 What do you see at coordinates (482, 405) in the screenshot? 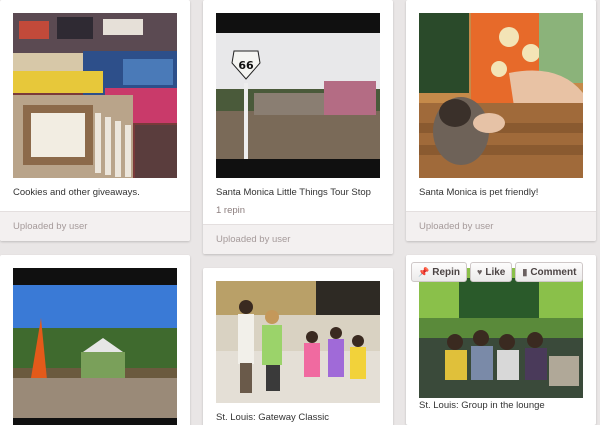
I see `pin-caption: St. Louis: Group in the lounge` at bounding box center [482, 405].